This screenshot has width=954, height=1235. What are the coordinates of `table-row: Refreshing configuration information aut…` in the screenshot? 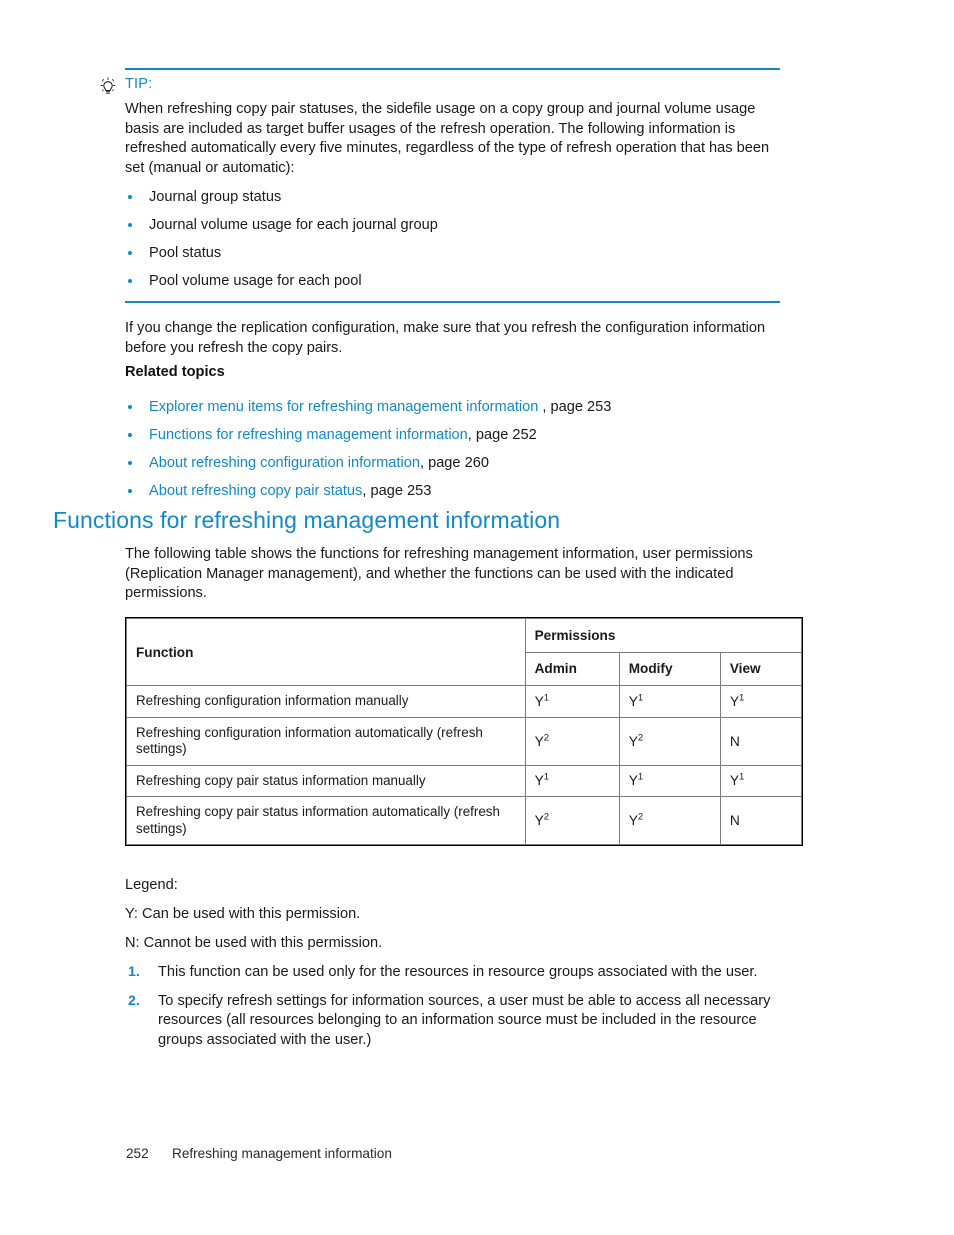 It's located at (464, 741).